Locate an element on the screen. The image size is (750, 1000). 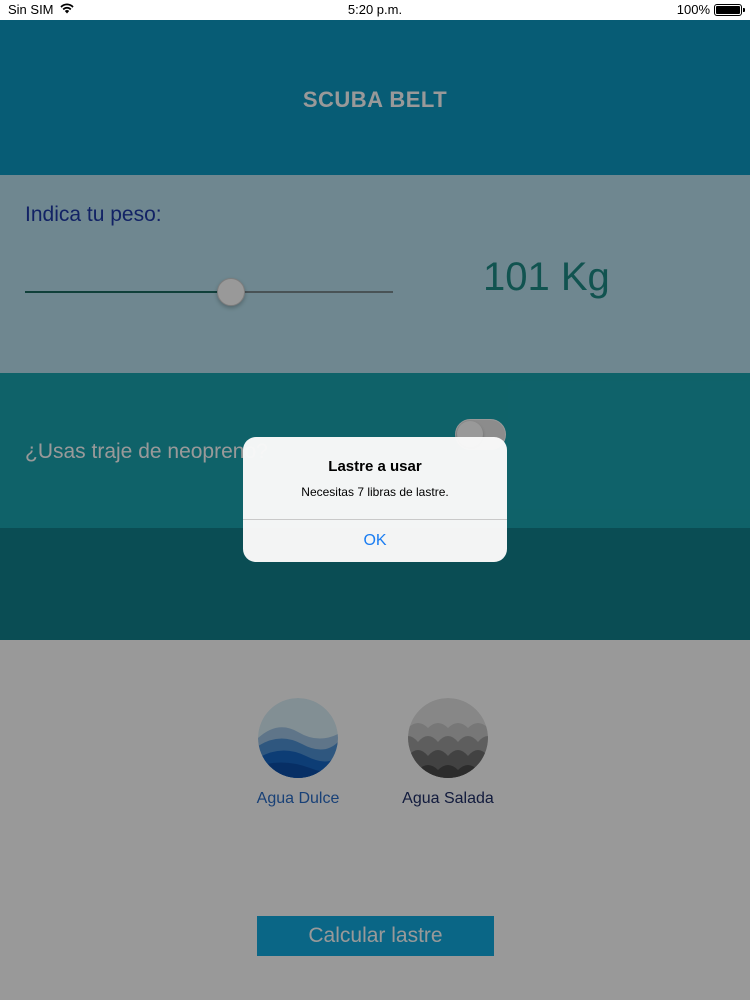
status-right: 100% is located at coordinates (710, 9).